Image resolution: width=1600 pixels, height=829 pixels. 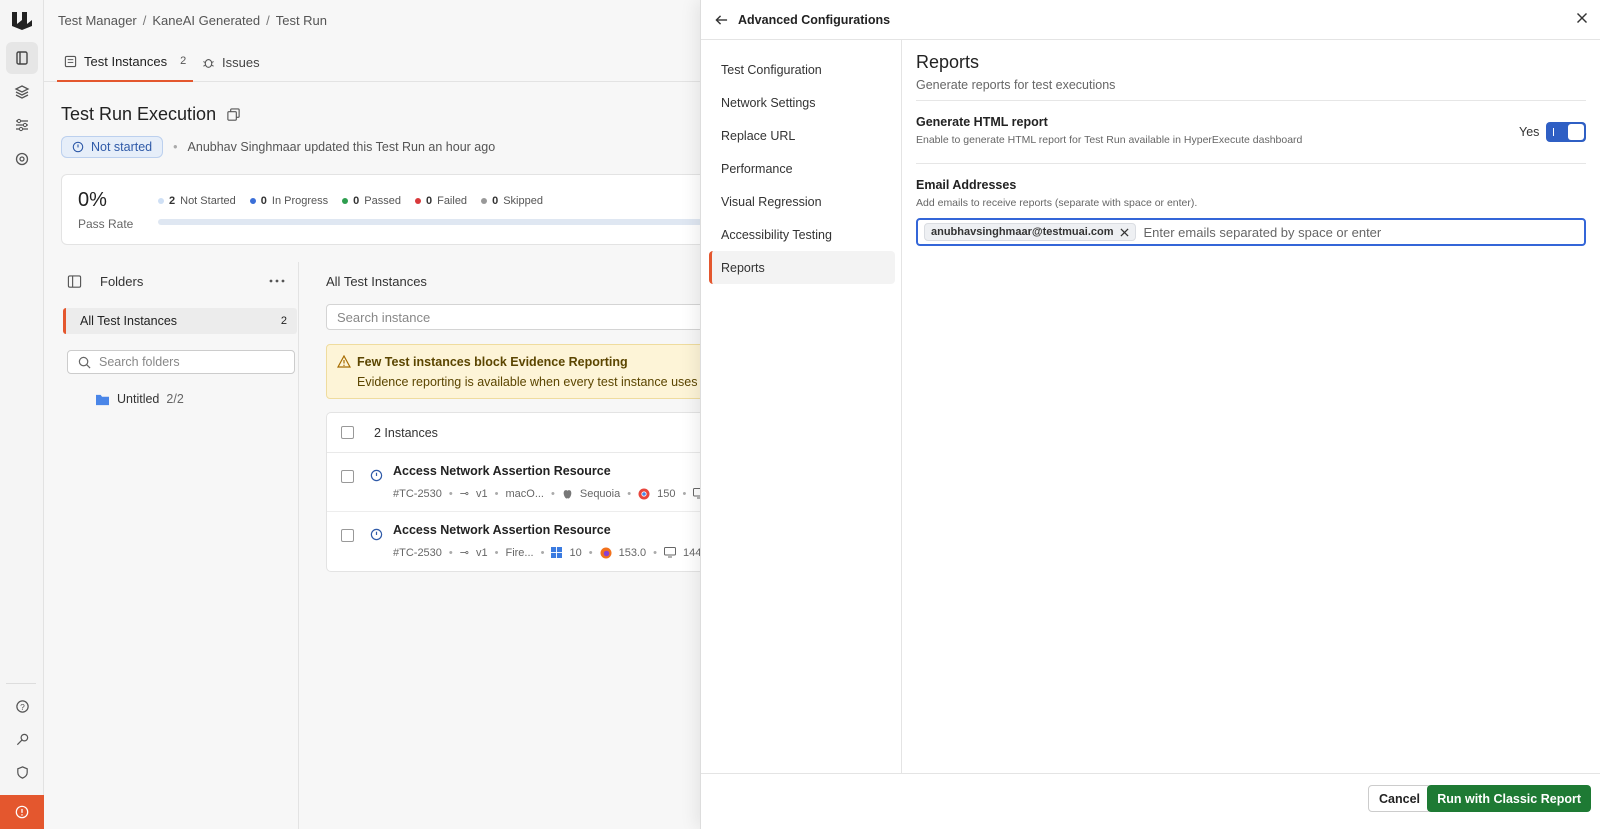 What do you see at coordinates (371, 201) in the screenshot?
I see `legend-passed: 0 Passed` at bounding box center [371, 201].